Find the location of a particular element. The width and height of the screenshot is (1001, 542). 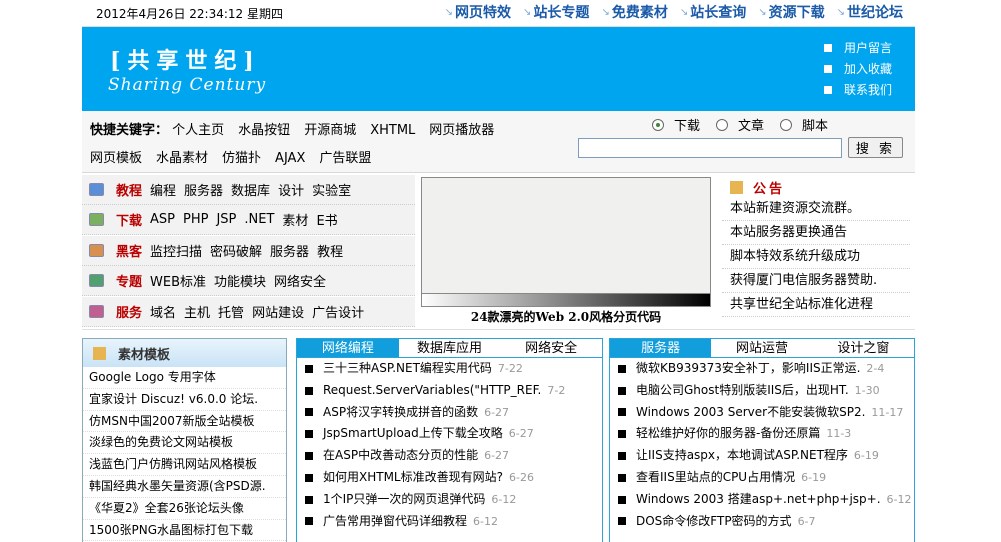

panel-tab: 网络安全 is located at coordinates (551, 348).